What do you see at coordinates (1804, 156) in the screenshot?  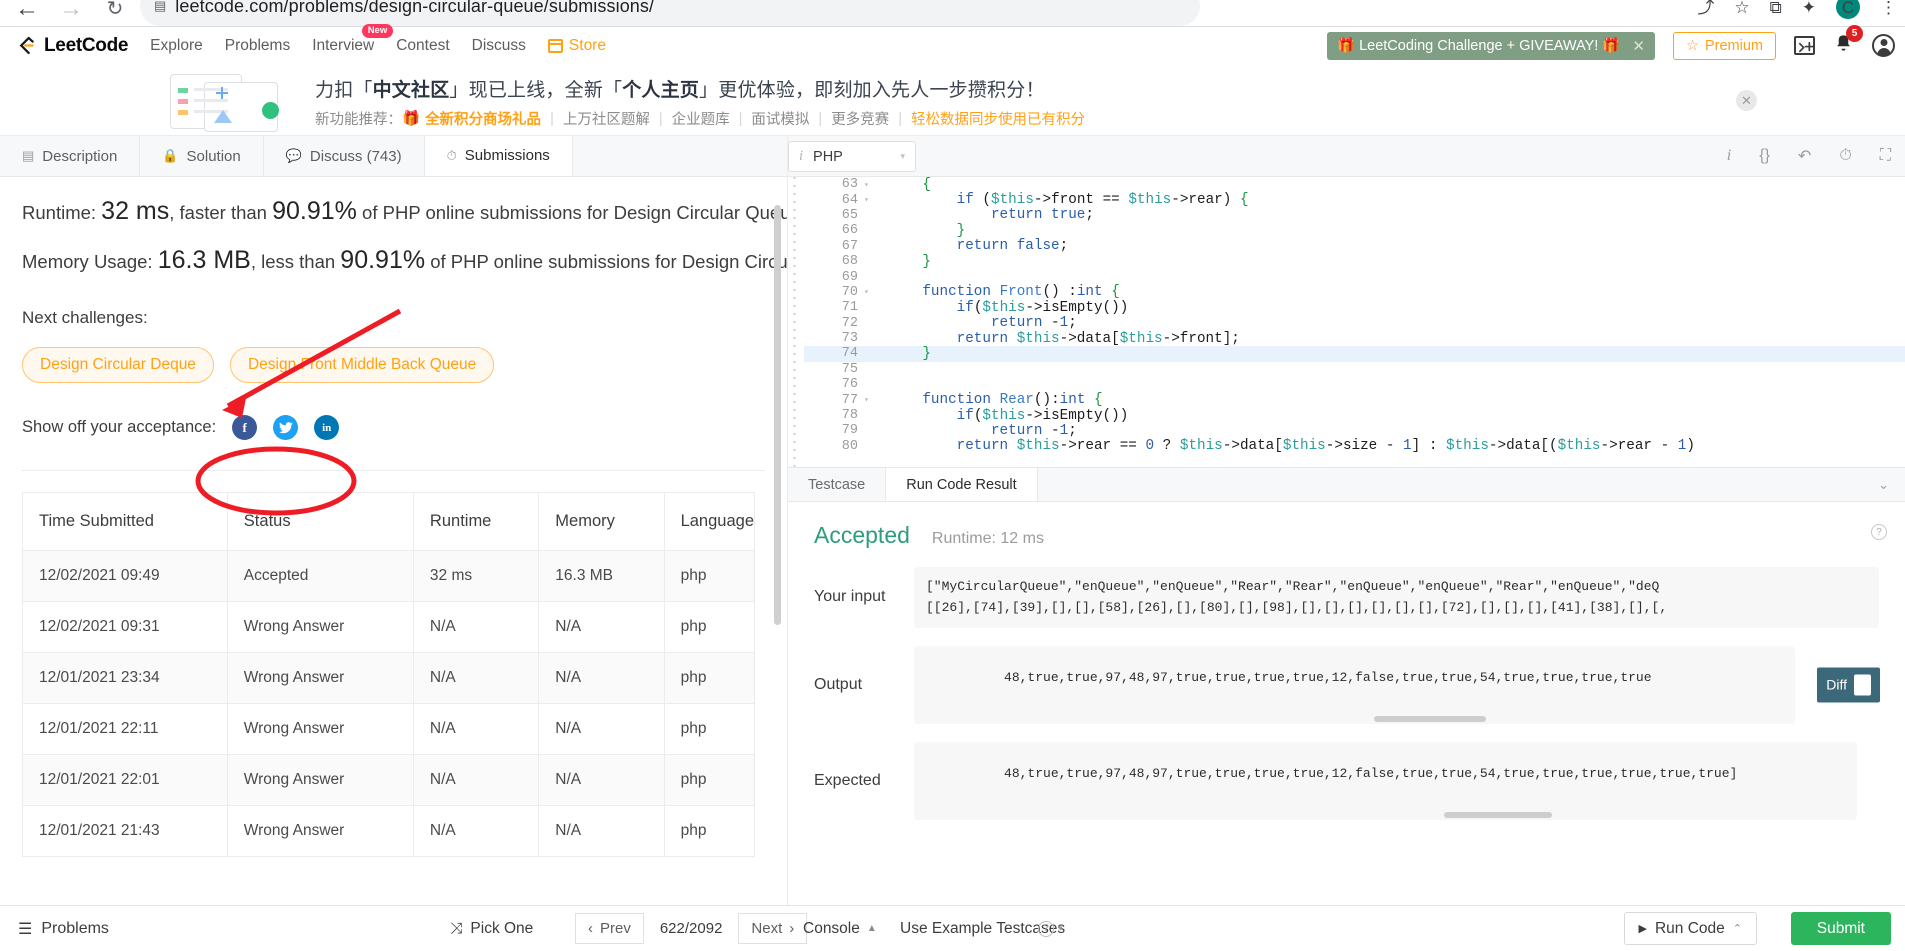 I see `reset-icon: ↶` at bounding box center [1804, 156].